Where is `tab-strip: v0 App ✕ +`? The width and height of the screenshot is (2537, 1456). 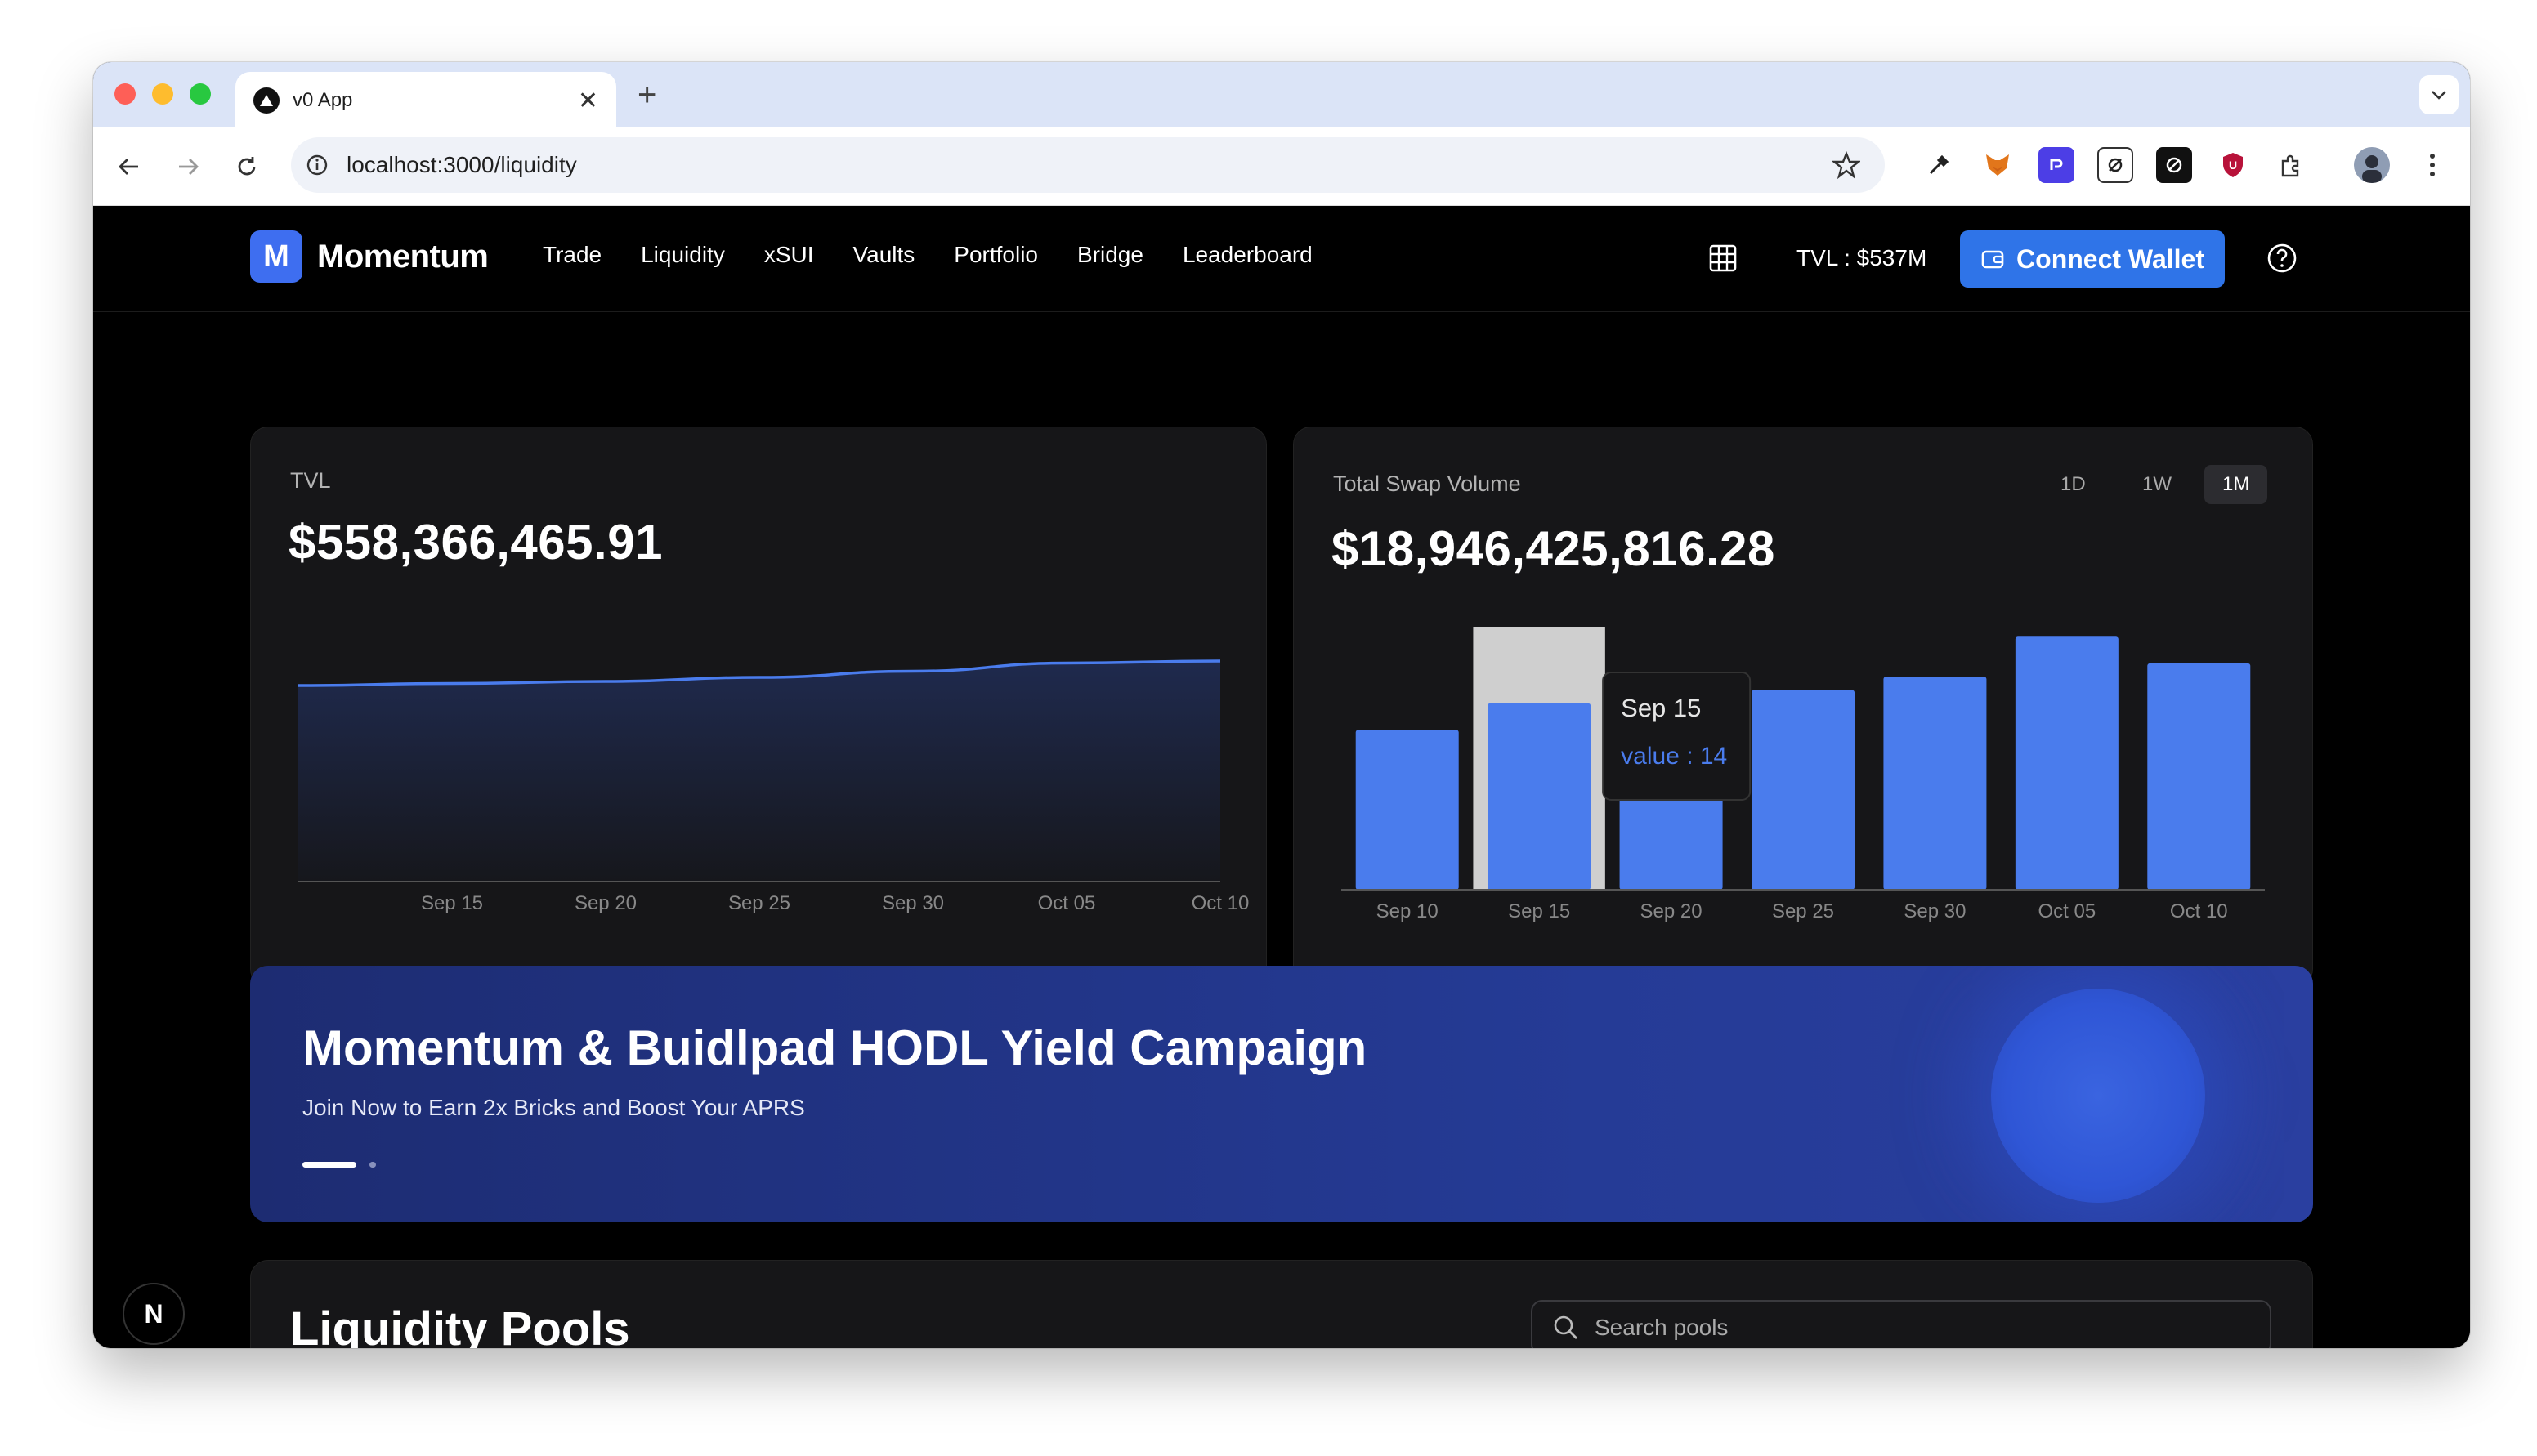 tab-strip: v0 App ✕ + is located at coordinates (1281, 95).